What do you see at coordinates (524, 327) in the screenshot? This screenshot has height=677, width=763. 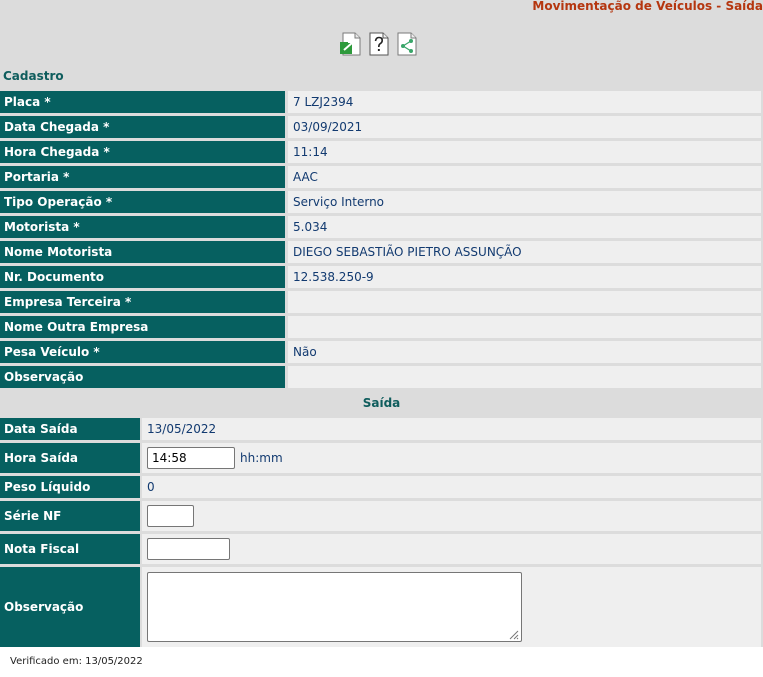 I see `value-nome-outra-empresa` at bounding box center [524, 327].